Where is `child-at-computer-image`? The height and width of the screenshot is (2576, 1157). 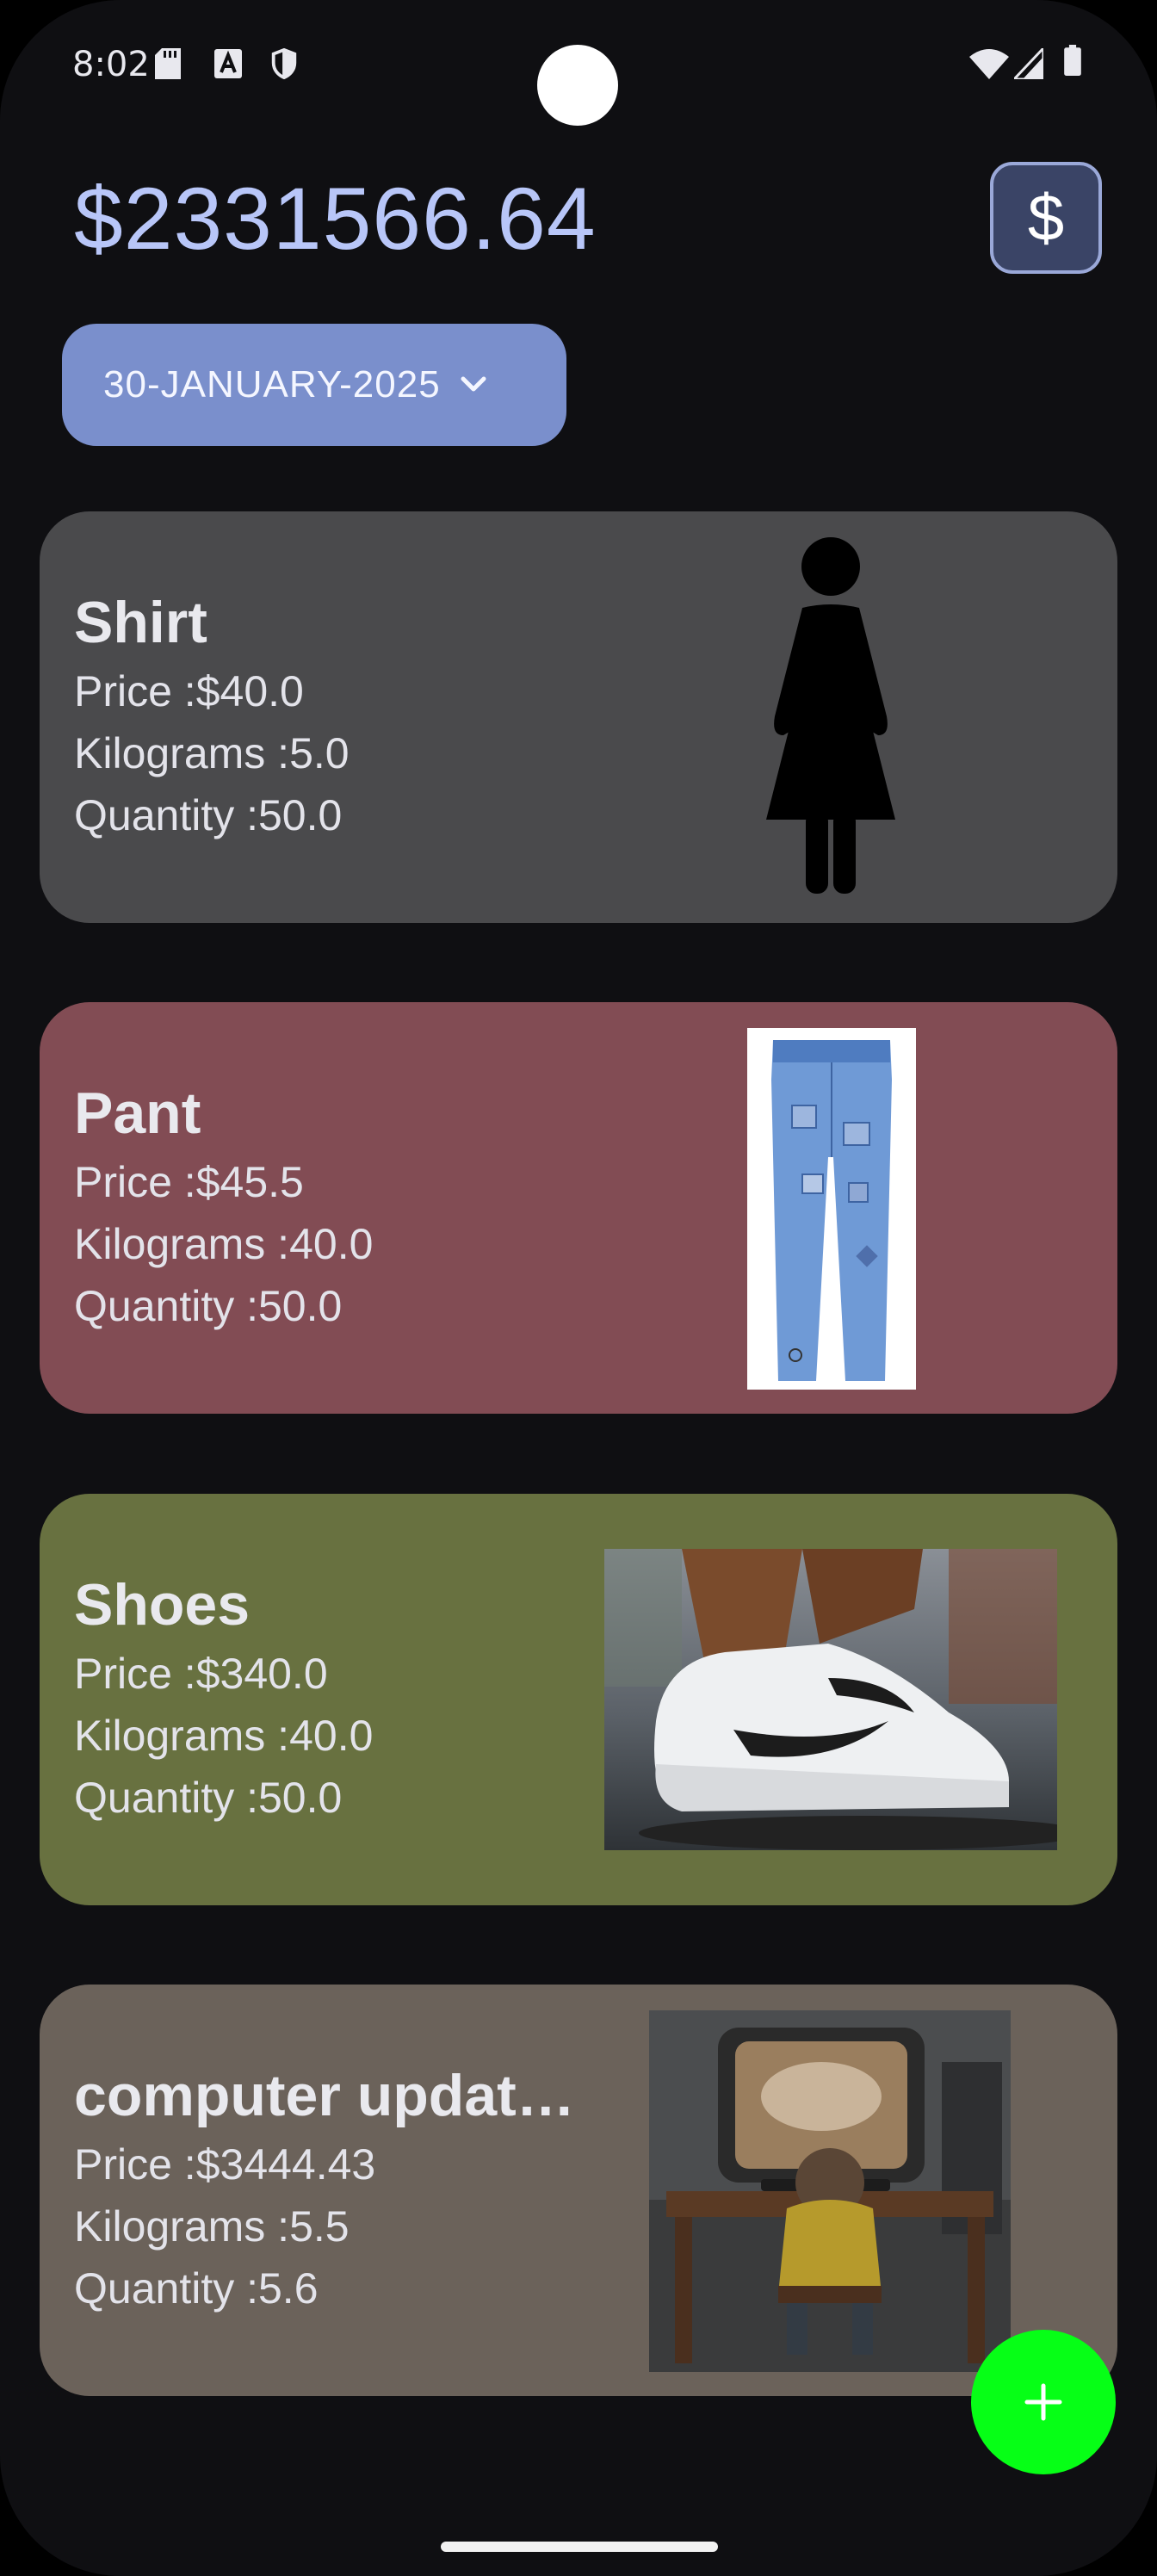 child-at-computer-image is located at coordinates (830, 2191).